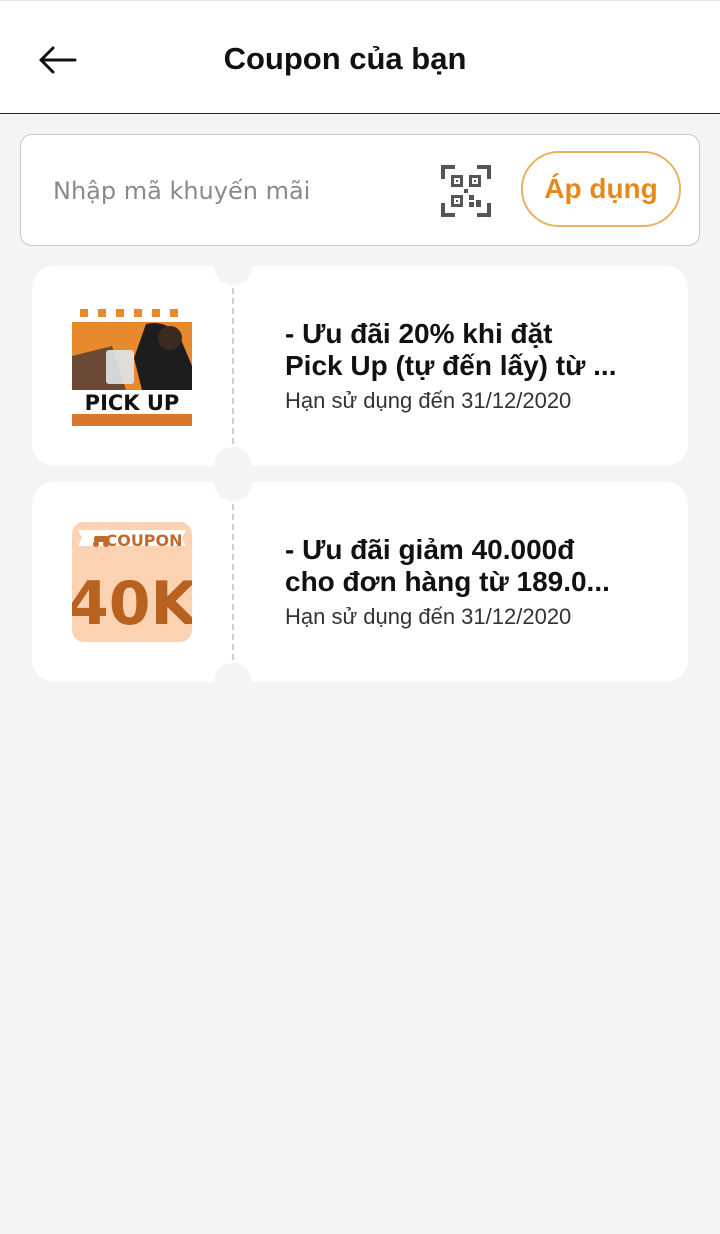 The image size is (720, 1234). Describe the element at coordinates (132, 403) in the screenshot. I see `svg-text: PICK UP` at that location.